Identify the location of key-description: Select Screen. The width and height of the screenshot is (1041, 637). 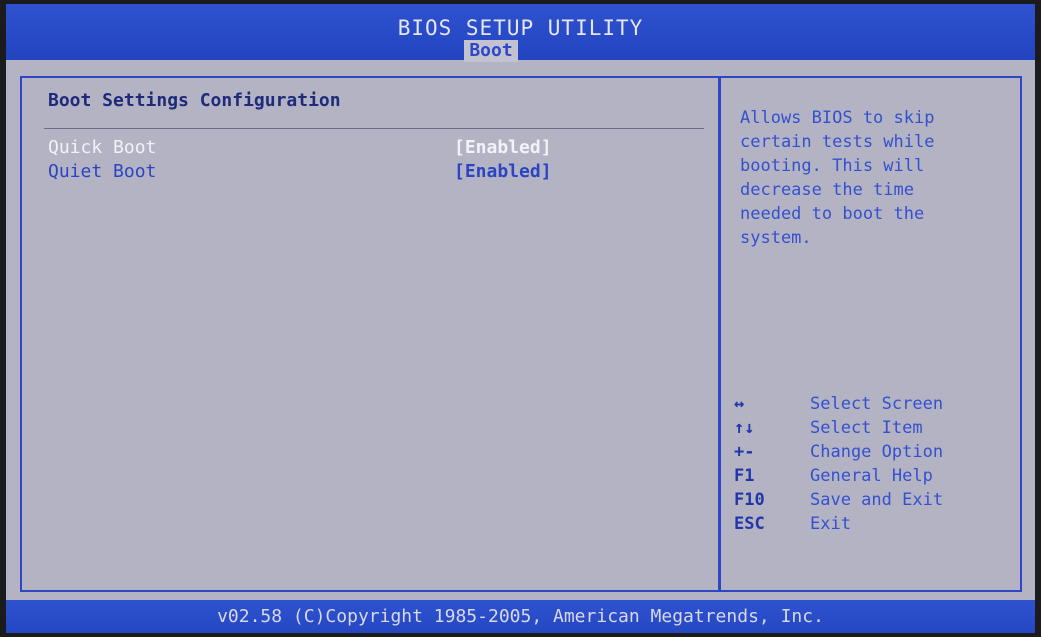
(877, 404).